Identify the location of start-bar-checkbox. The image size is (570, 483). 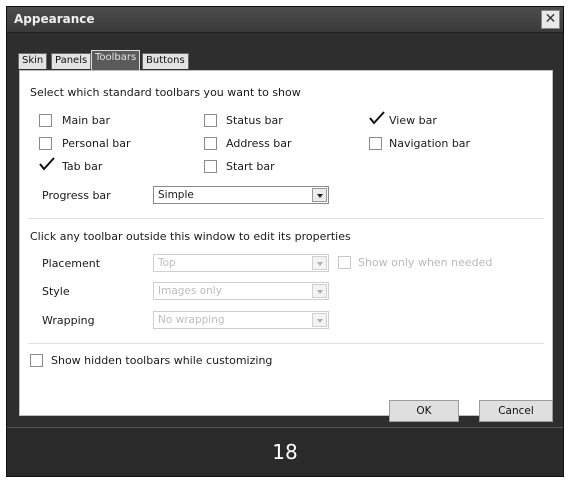
(210, 166).